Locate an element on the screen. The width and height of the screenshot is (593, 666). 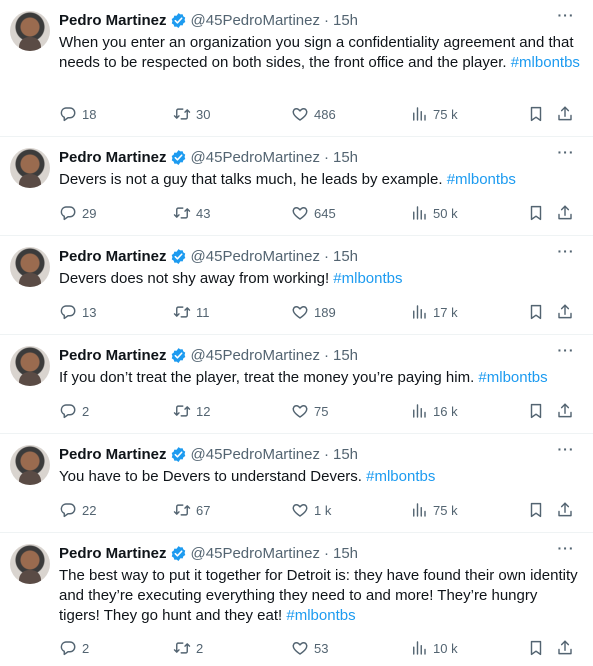
views-button: 16 k is located at coordinates (434, 411).